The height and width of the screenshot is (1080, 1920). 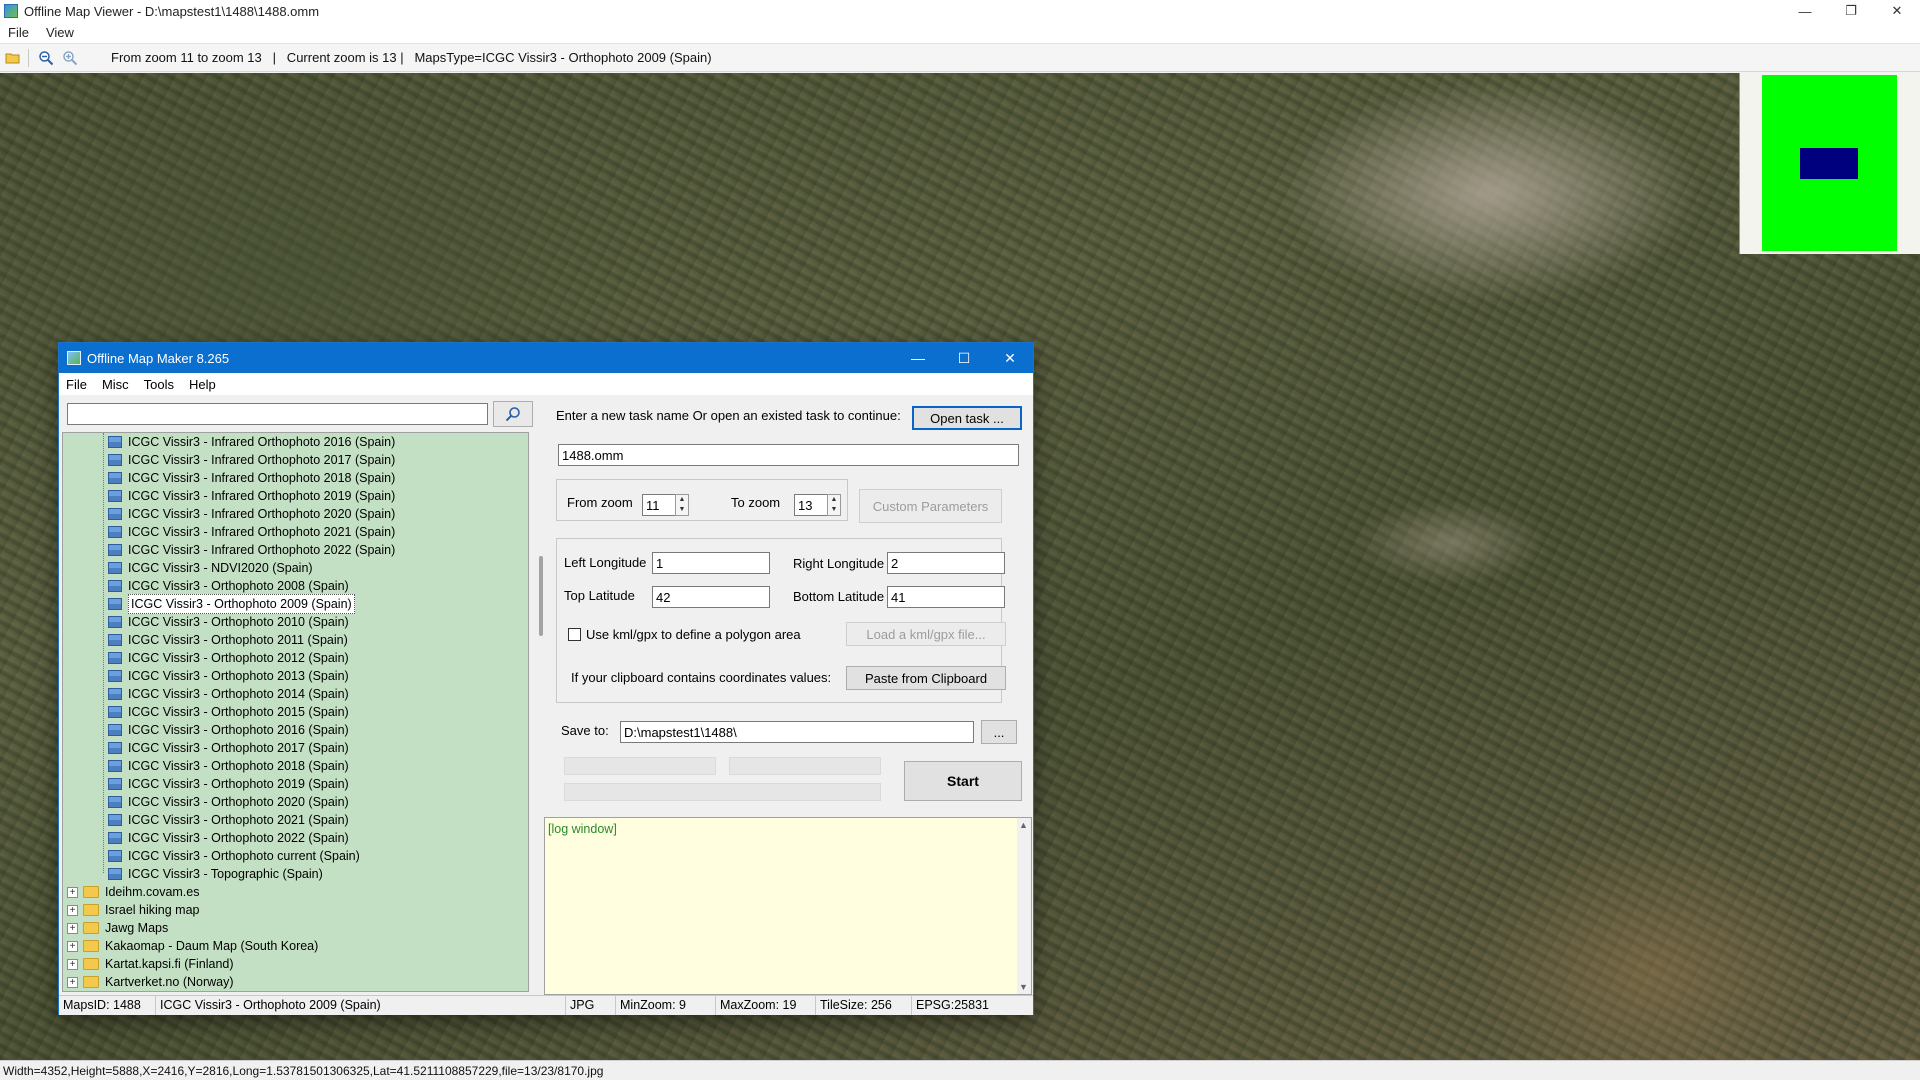 I want to click on tree-map-item-label: ICGC Vissir3 - Orthophoto 2008 (Spain), so click(x=238, y=586).